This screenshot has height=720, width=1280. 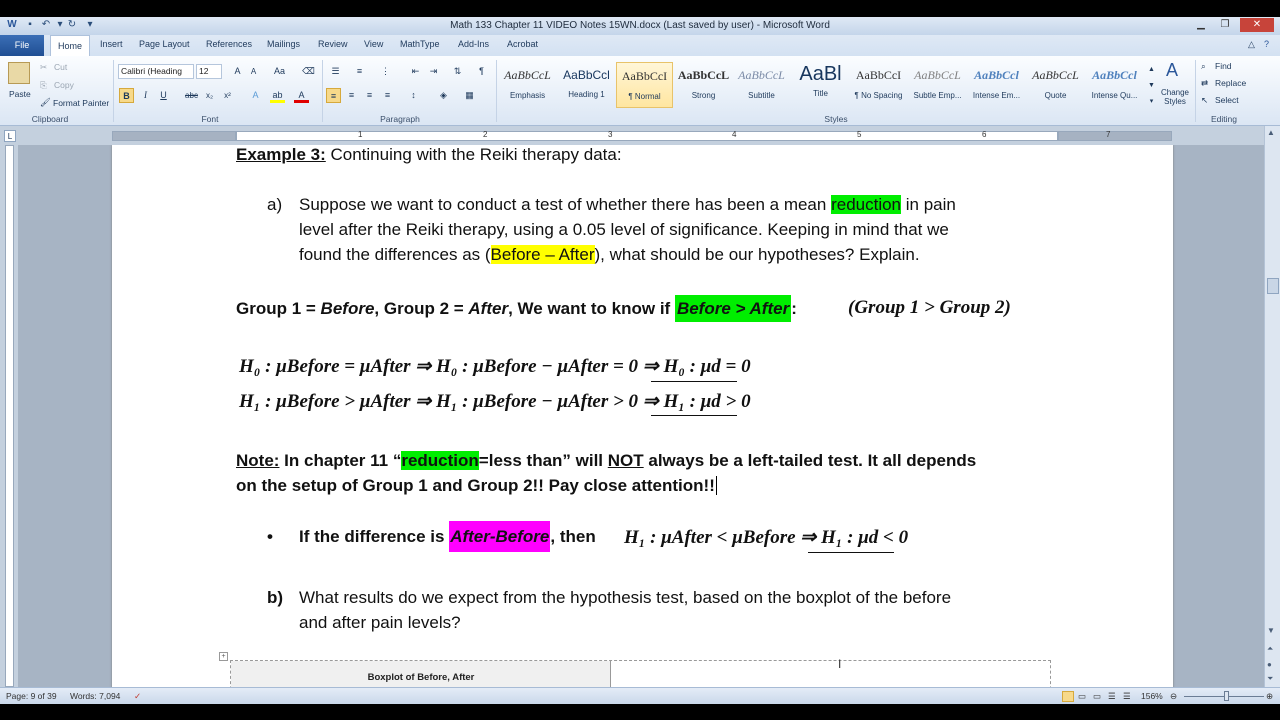 I want to click on change-styles-icon: A, so click(x=1172, y=70).